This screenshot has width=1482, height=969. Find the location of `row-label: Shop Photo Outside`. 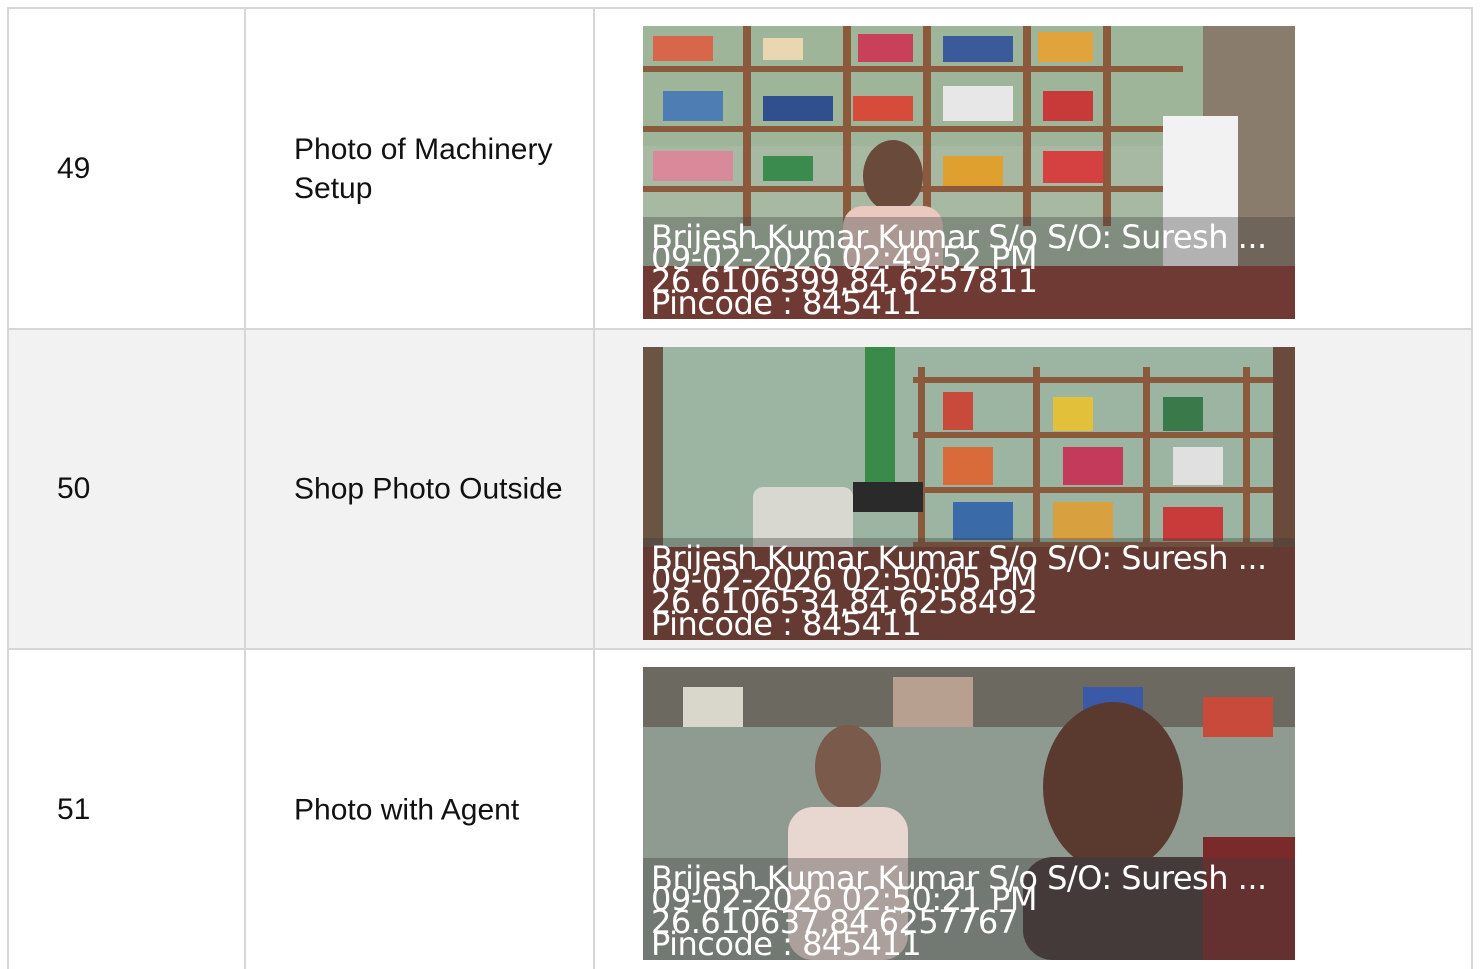

row-label: Shop Photo Outside is located at coordinates (428, 489).